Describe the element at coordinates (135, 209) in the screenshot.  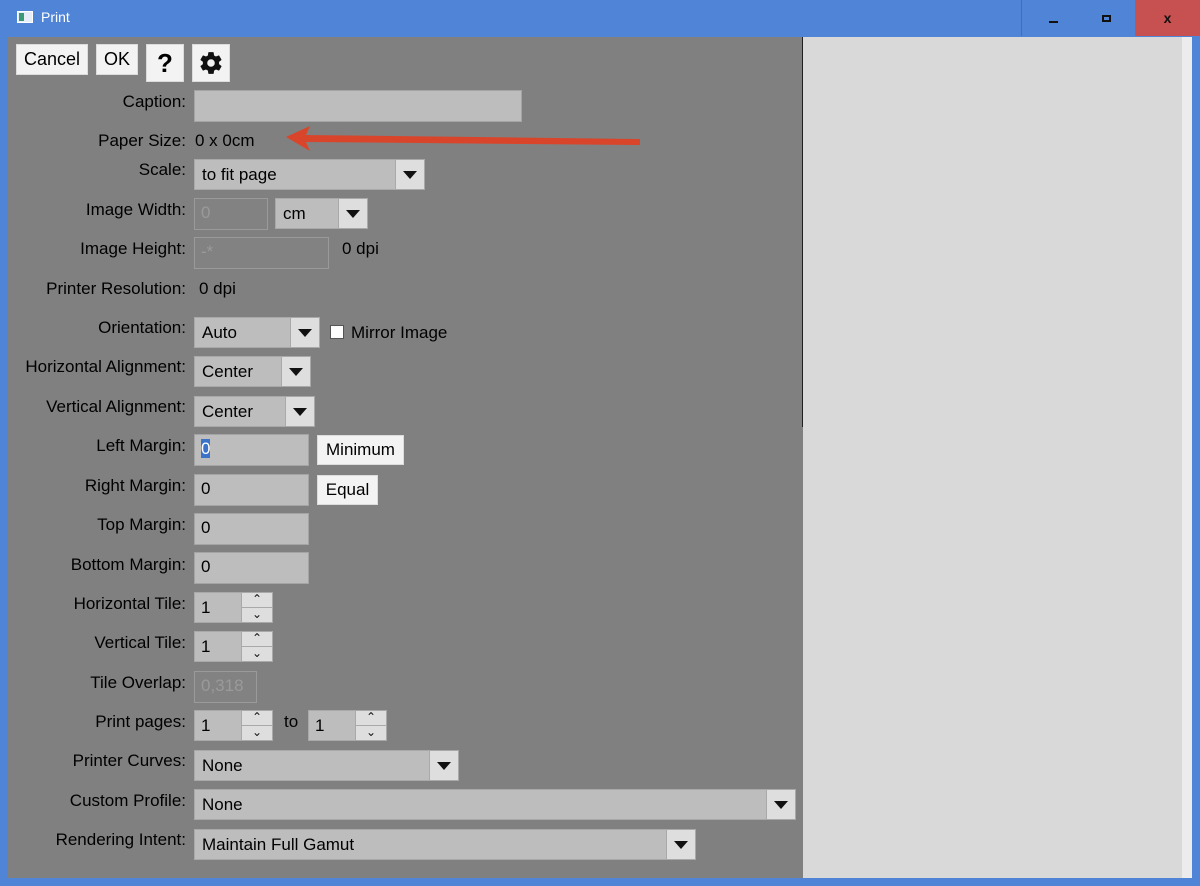
I see `image-width-label: Image Width:` at that location.